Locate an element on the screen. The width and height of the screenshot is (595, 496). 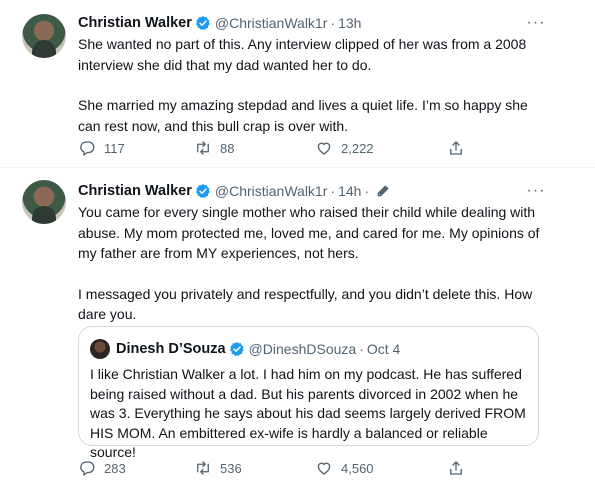
quote-header: Dinesh D’Souza @DineshDSouza · Oct 4 is located at coordinates (258, 349).